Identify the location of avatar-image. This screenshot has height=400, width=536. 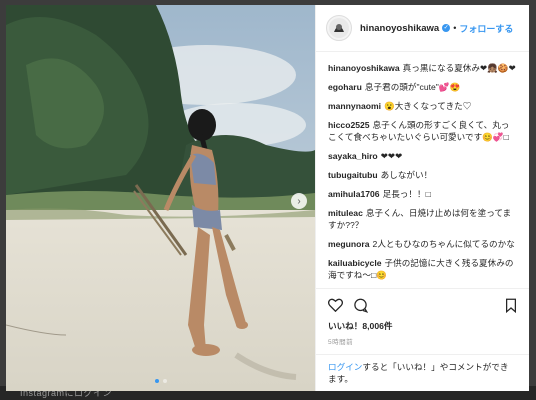
(339, 28).